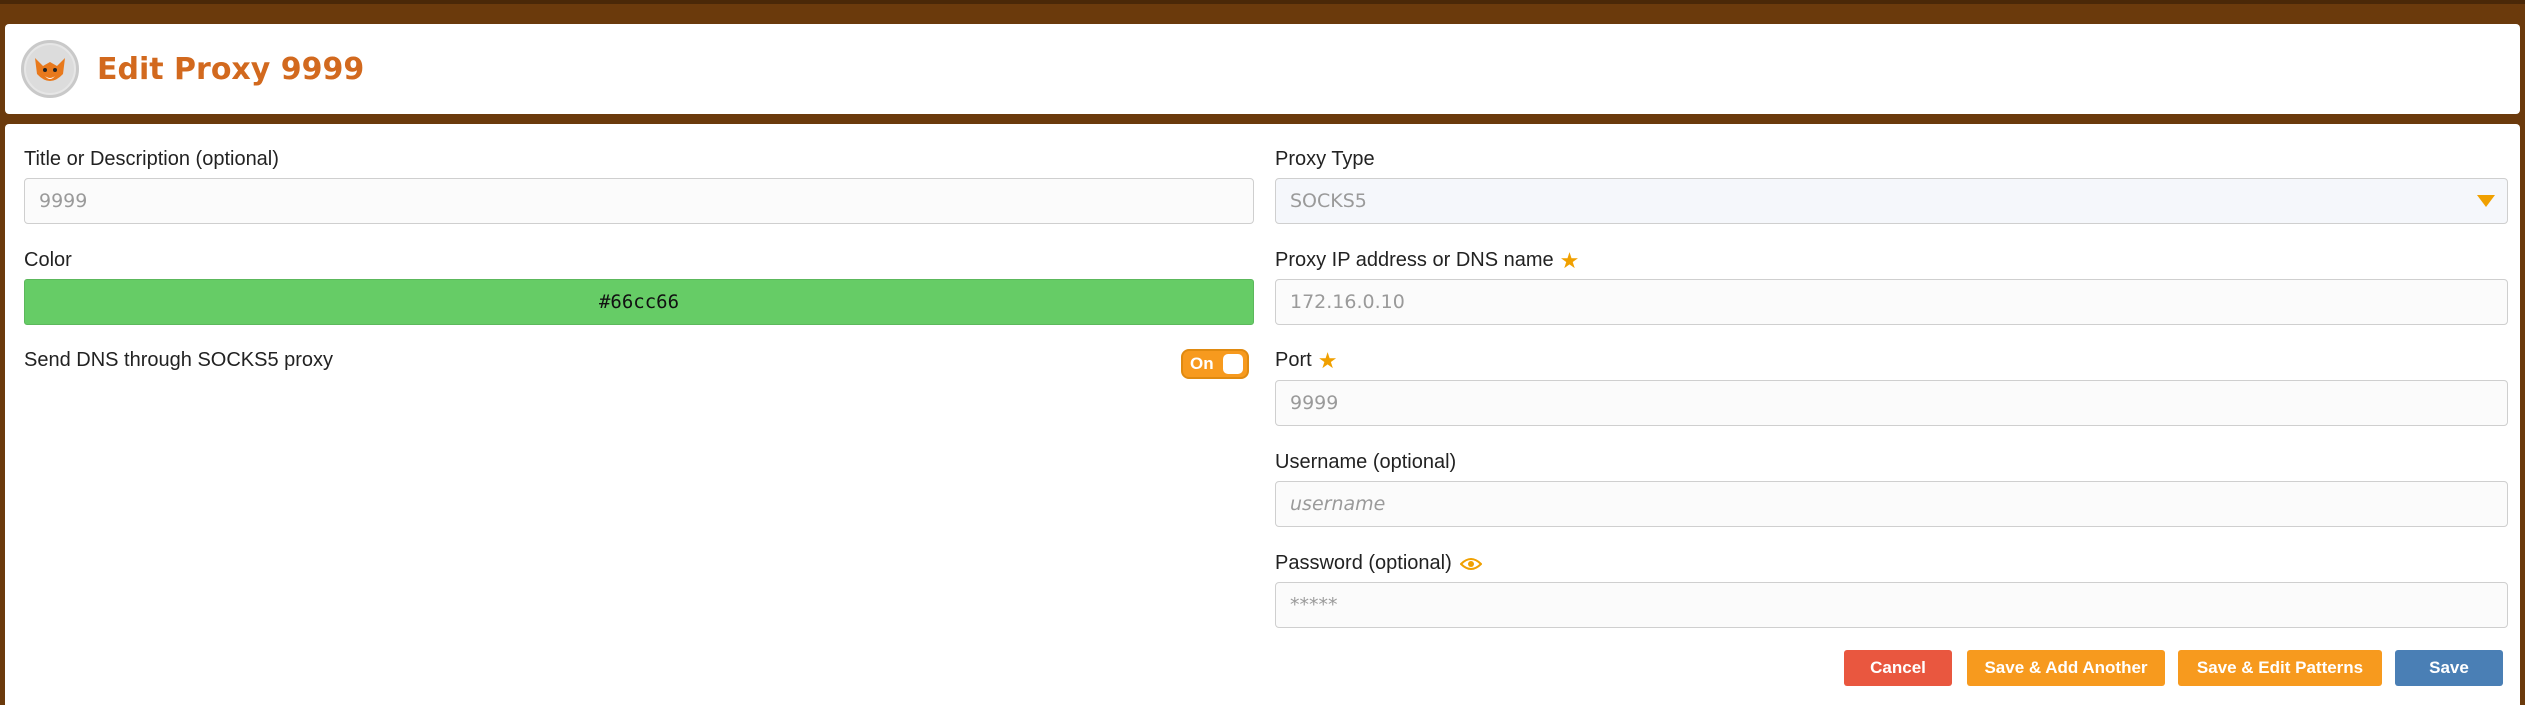  Describe the element at coordinates (1328, 201) in the screenshot. I see `proxy-type-value: SOCKS5` at that location.